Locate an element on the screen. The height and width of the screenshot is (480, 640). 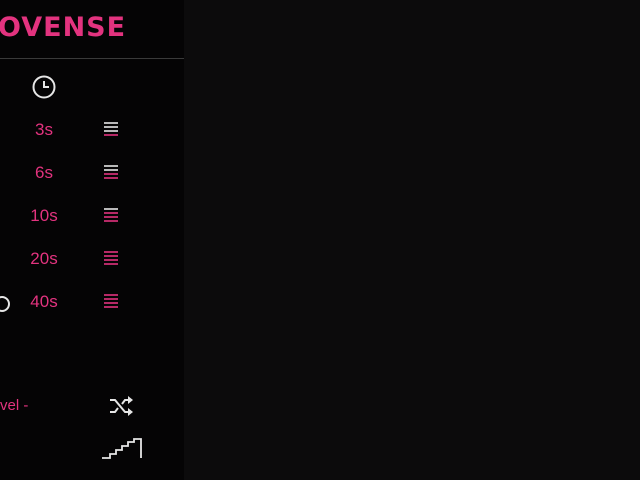
duration-option-20s: 20s is located at coordinates (44, 259).